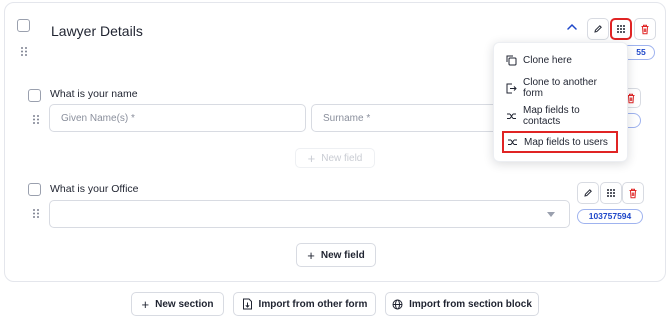 This screenshot has width=670, height=319. Describe the element at coordinates (511, 88) in the screenshot. I see `move-to-form-icon` at that location.